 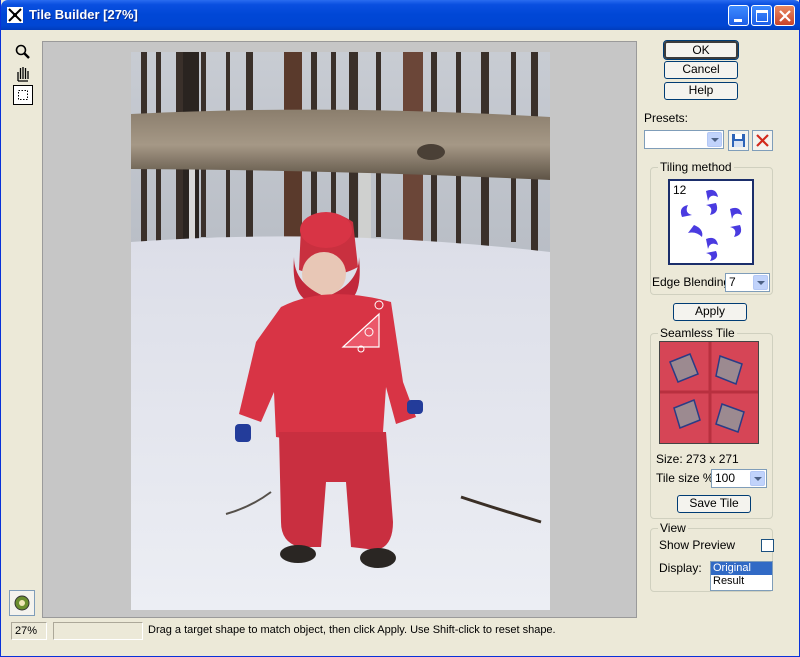 What do you see at coordinates (98, 631) in the screenshot?
I see `progress-cell` at bounding box center [98, 631].